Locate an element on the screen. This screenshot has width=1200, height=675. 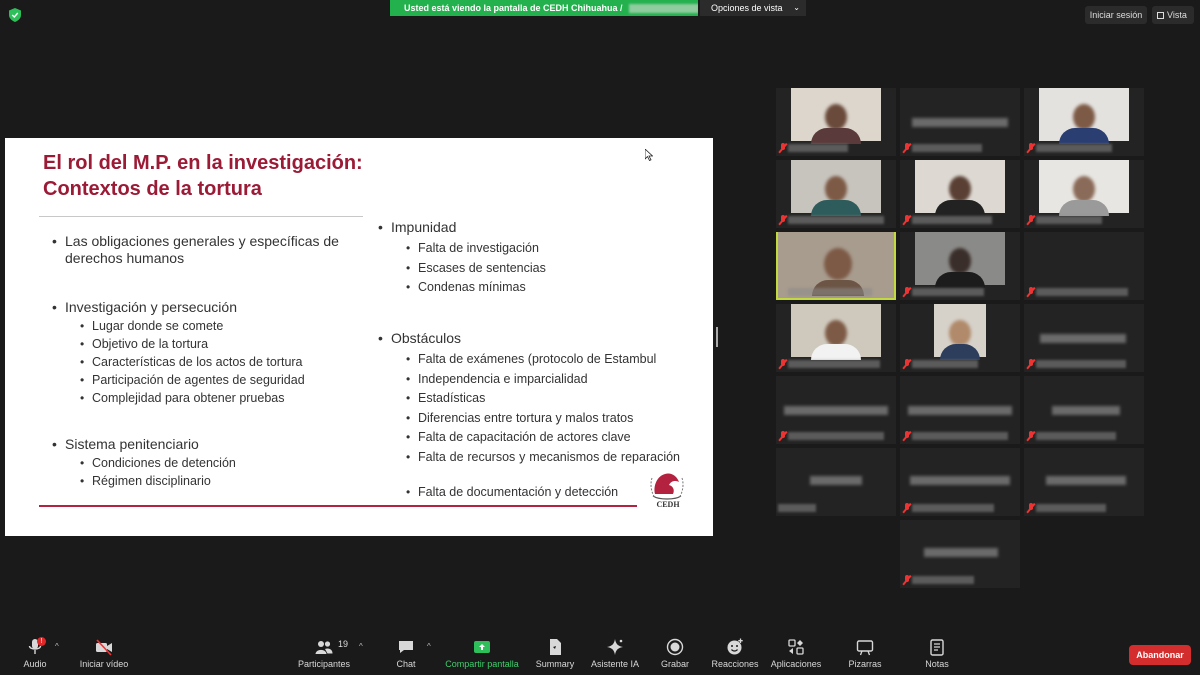
sub-bullet: Independencia e imparcialidad is located at coordinates (497, 379).